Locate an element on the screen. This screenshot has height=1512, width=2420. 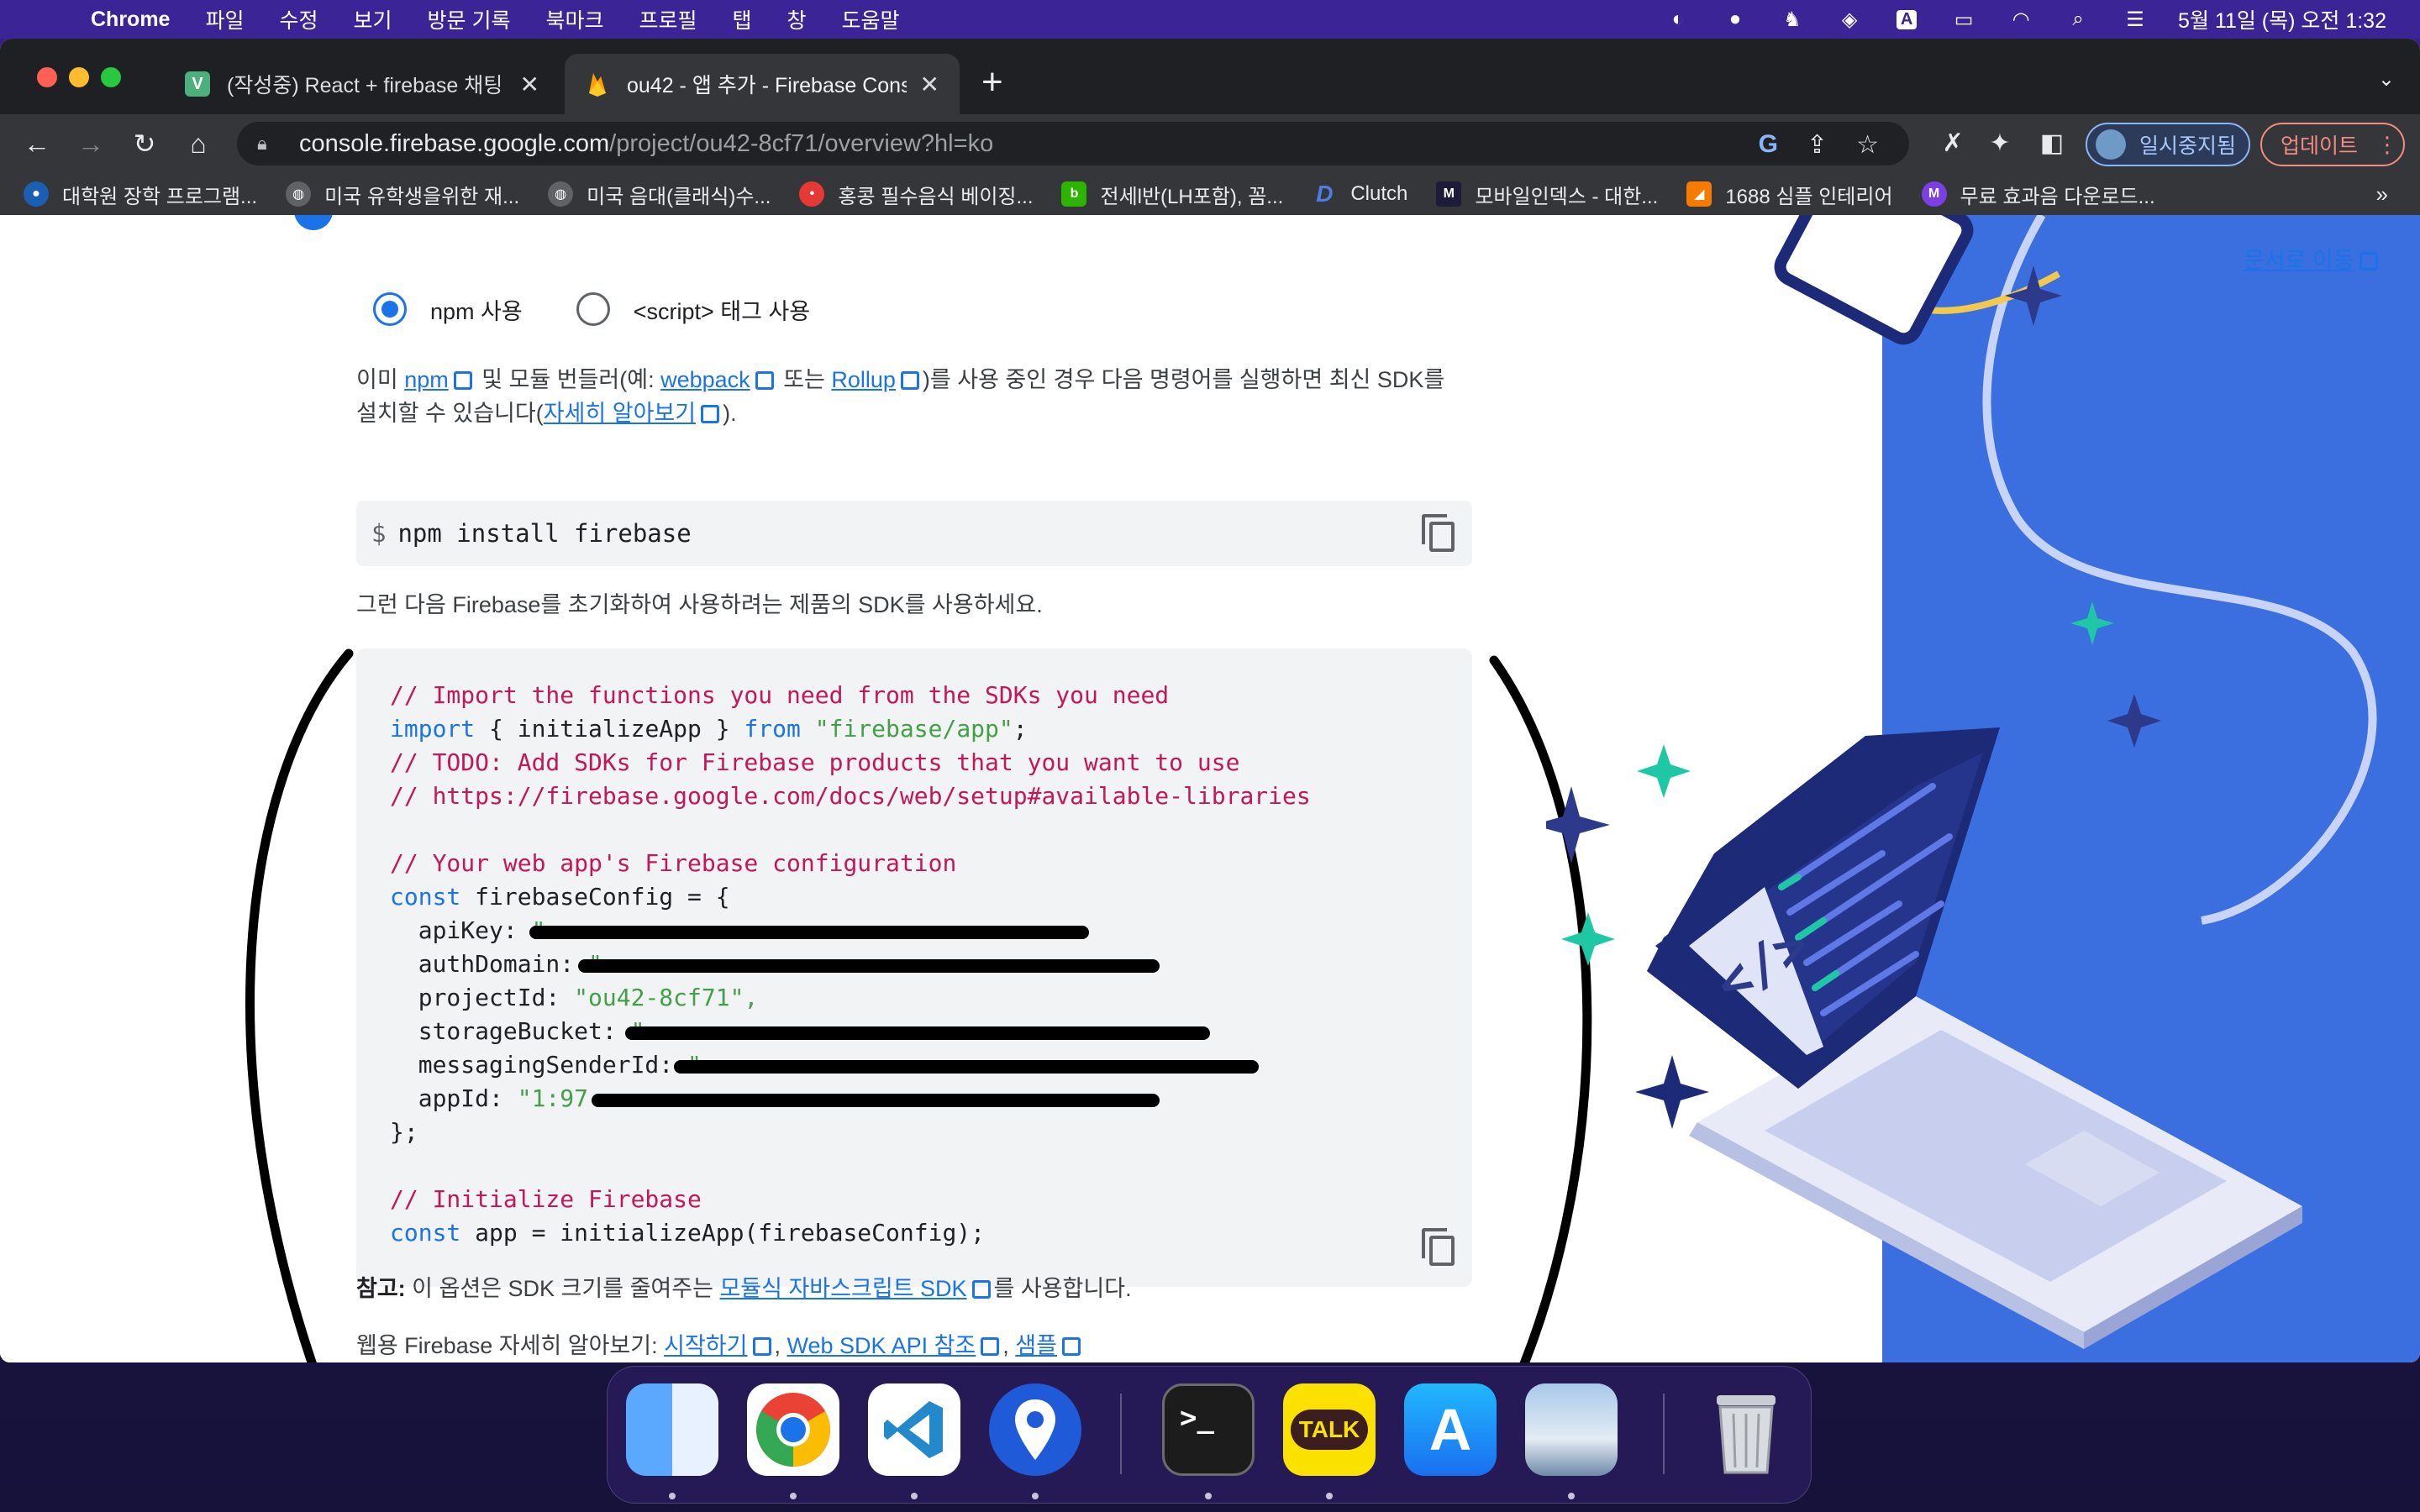
npm-radio-label: npm 사용 is located at coordinates (477, 309).